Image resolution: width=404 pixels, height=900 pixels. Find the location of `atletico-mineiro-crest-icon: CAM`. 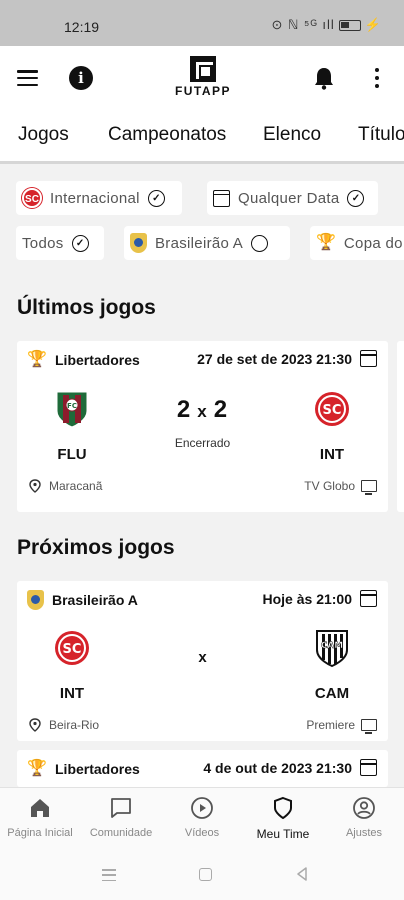

atletico-mineiro-crest-icon: CAM is located at coordinates (332, 649).